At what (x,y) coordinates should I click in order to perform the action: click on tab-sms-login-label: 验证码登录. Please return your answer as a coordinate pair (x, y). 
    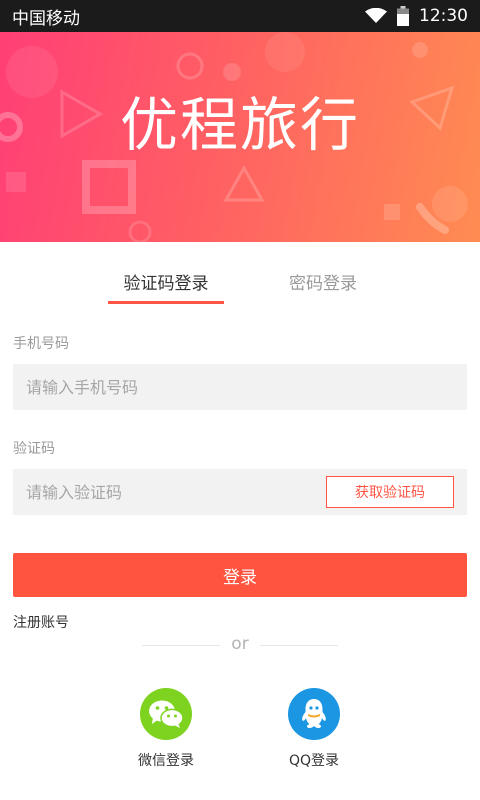
    Looking at the image, I should click on (166, 284).